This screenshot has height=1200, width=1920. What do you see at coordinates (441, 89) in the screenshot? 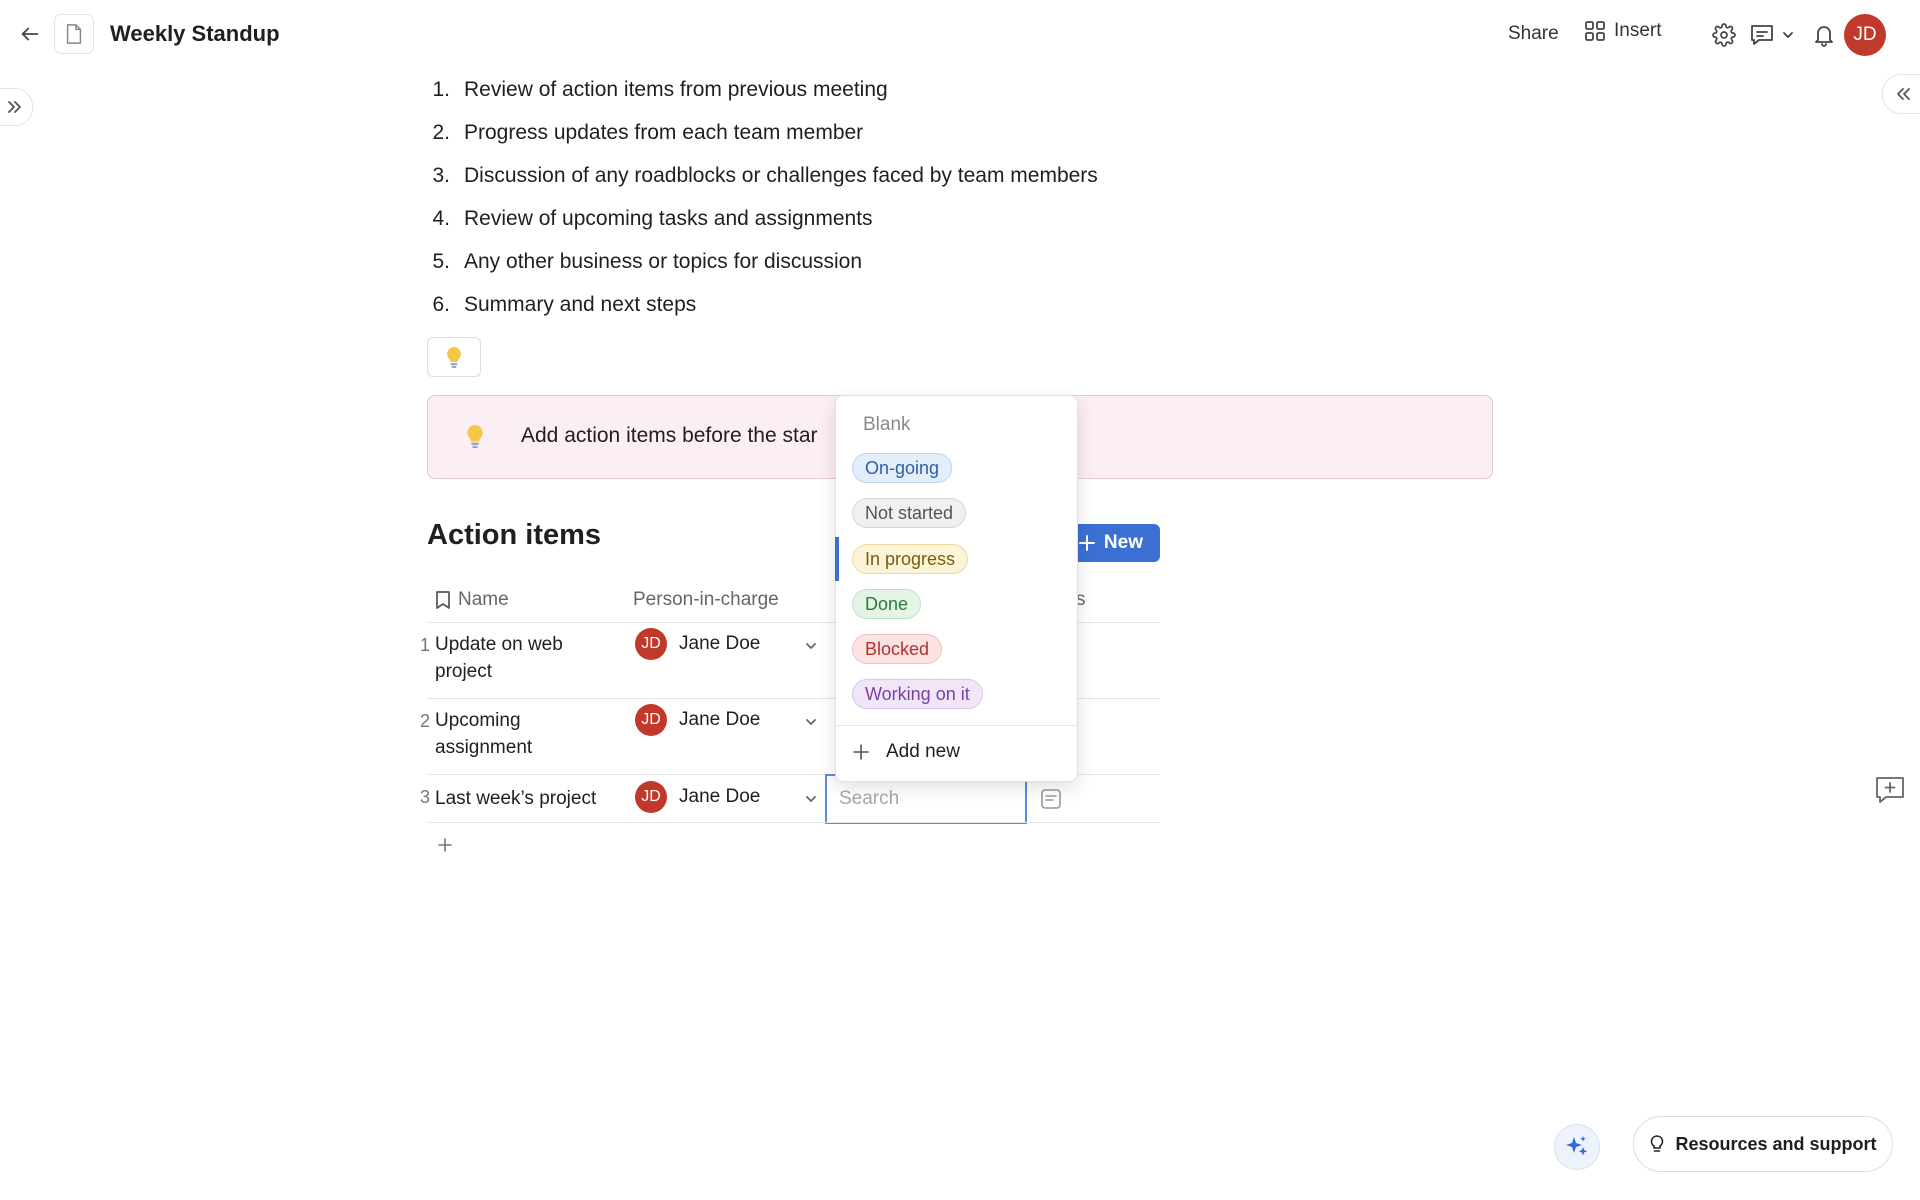
I see `list-item-number: 1.` at bounding box center [441, 89].